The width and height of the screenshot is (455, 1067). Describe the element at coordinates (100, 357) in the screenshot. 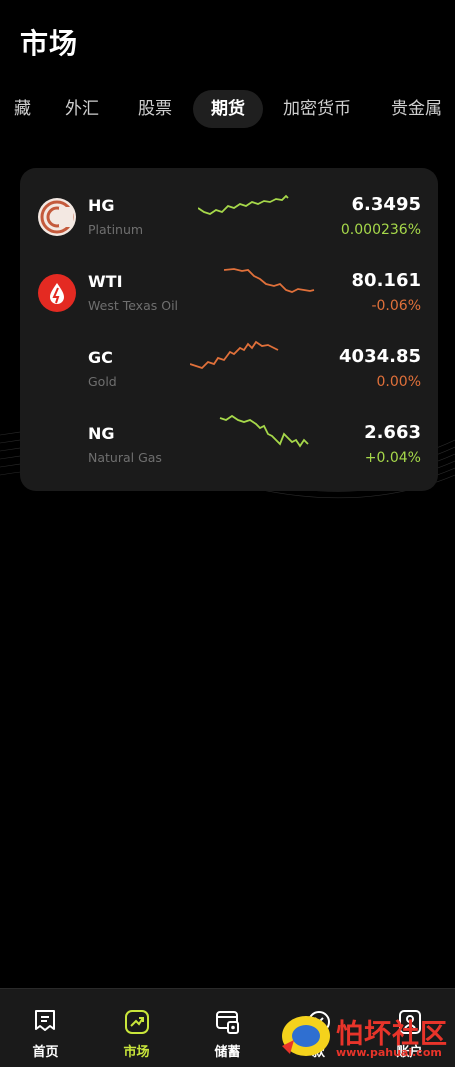

I see `futures-symbol: GC` at that location.